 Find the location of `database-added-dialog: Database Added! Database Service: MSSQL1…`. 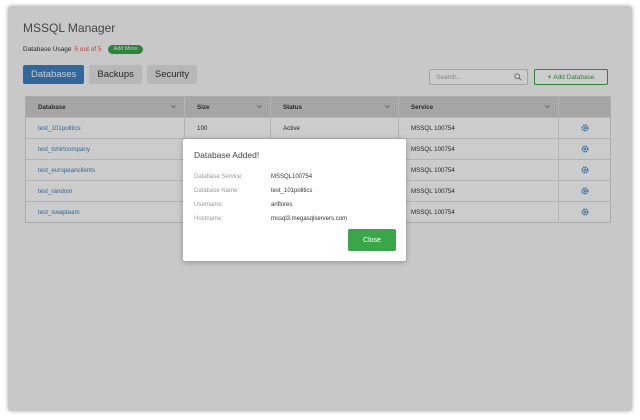

database-added-dialog: Database Added! Database Service: MSSQL1… is located at coordinates (294, 200).